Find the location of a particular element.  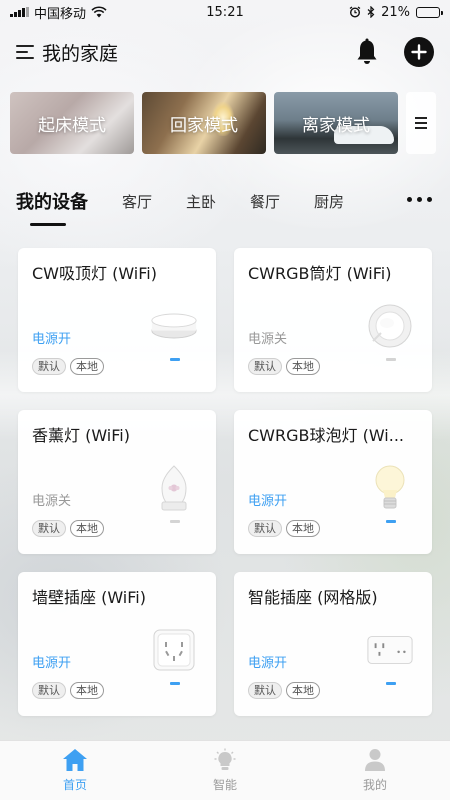

battery-icon is located at coordinates (429, 12).